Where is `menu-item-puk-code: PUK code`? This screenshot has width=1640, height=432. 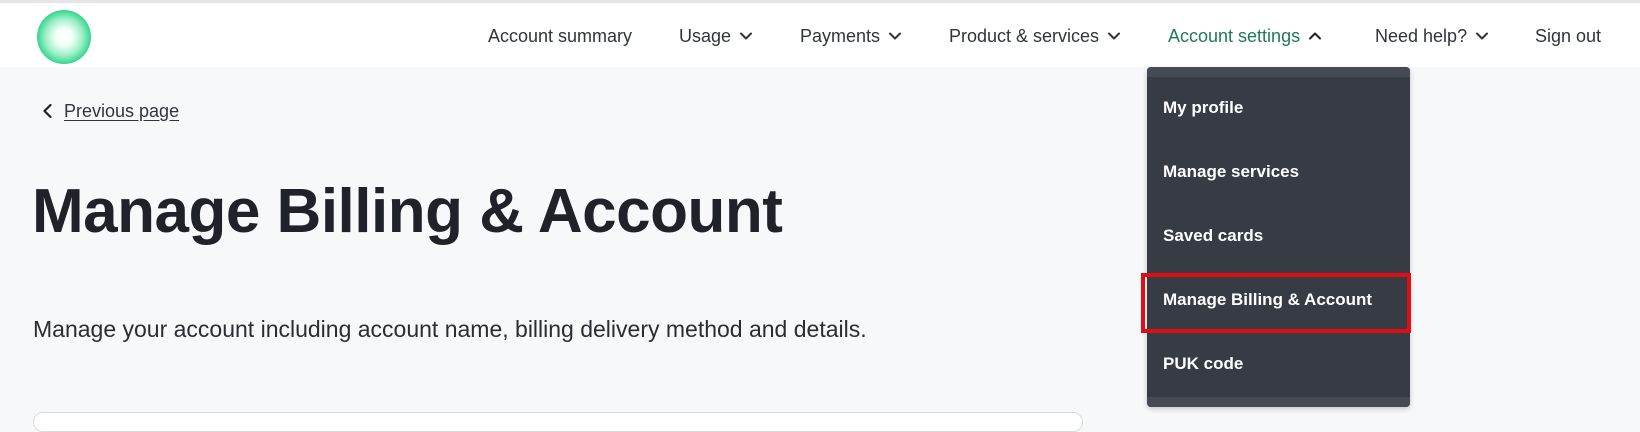
menu-item-puk-code: PUK code is located at coordinates (1203, 364).